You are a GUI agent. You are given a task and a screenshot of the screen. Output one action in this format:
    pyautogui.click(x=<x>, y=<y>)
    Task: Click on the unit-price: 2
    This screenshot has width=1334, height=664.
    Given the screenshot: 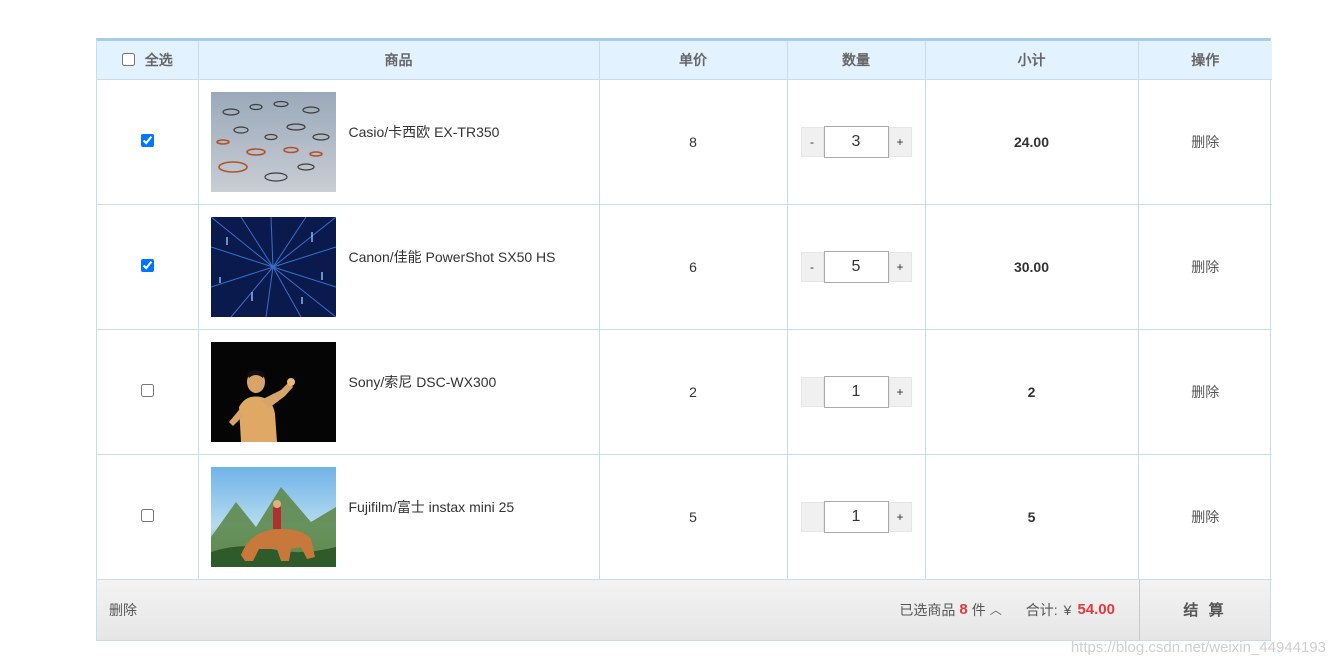 What is the action you would take?
    pyautogui.click(x=693, y=392)
    